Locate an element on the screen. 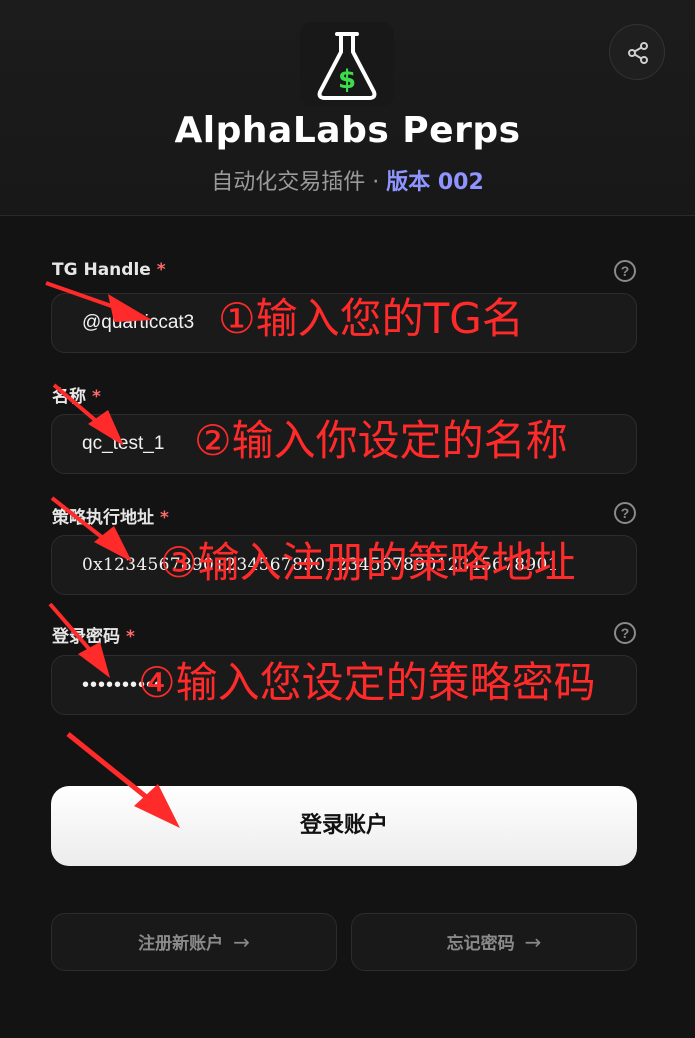  flask-dollar-icon: $ is located at coordinates (347, 66).